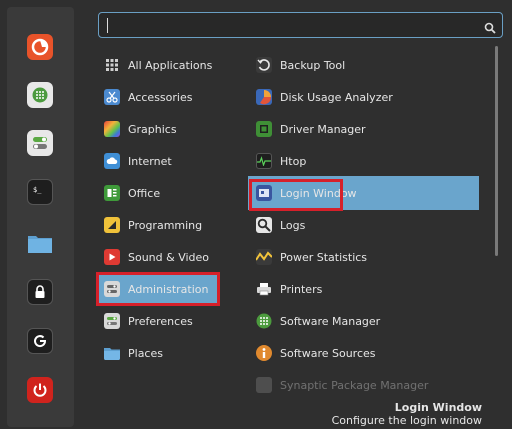 This screenshot has width=512, height=429. Describe the element at coordinates (264, 257) in the screenshot. I see `power-statistics-icon` at that location.